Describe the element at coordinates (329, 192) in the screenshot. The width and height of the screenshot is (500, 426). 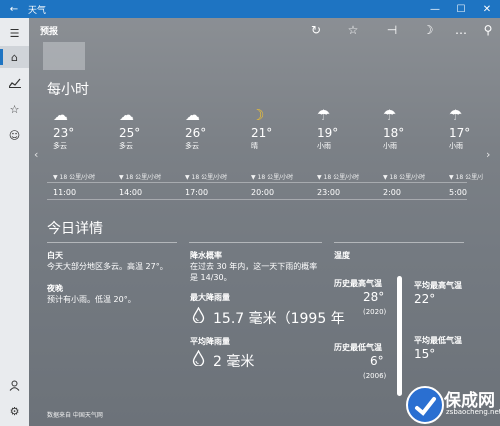
I see `hour-time: 23:00` at that location.